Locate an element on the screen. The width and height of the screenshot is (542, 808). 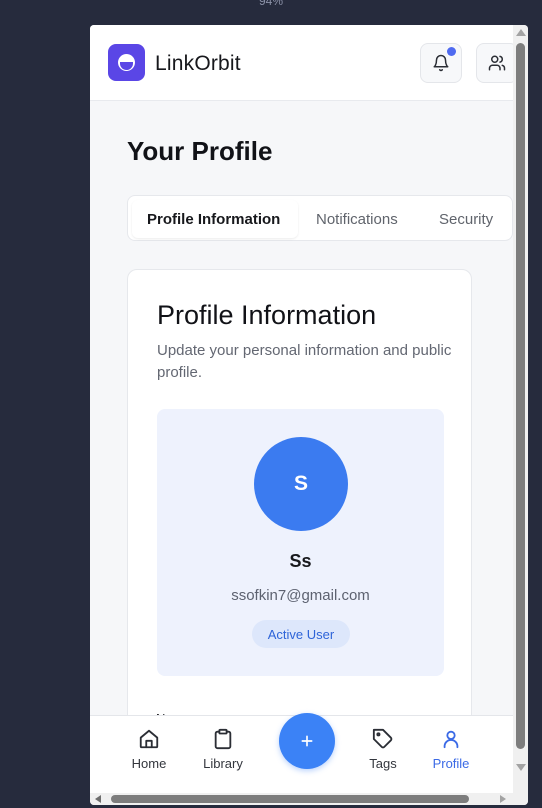
nav-label-home: Home is located at coordinates (149, 763).